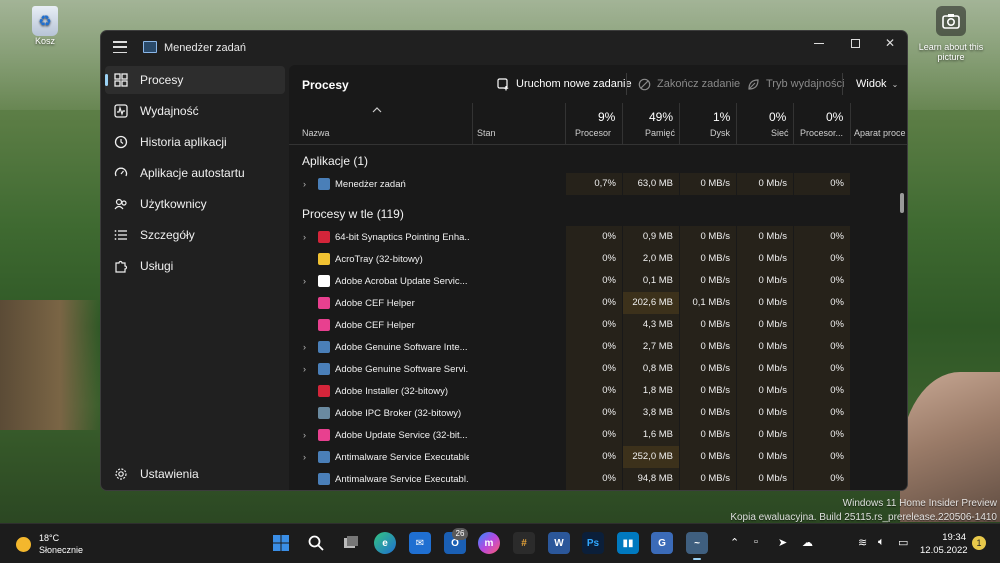  What do you see at coordinates (420, 543) in the screenshot?
I see `mail-icon: ✉` at bounding box center [420, 543].